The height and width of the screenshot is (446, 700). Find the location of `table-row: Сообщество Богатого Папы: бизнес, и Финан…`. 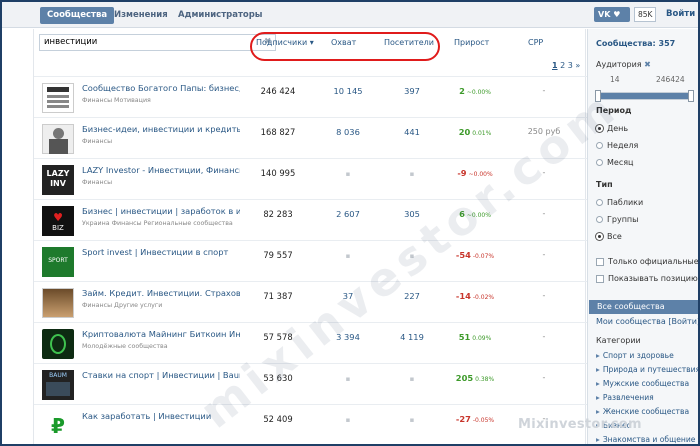

table-row: Сообщество Богатого Папы: бизнес, и Финан… is located at coordinates (310, 96).